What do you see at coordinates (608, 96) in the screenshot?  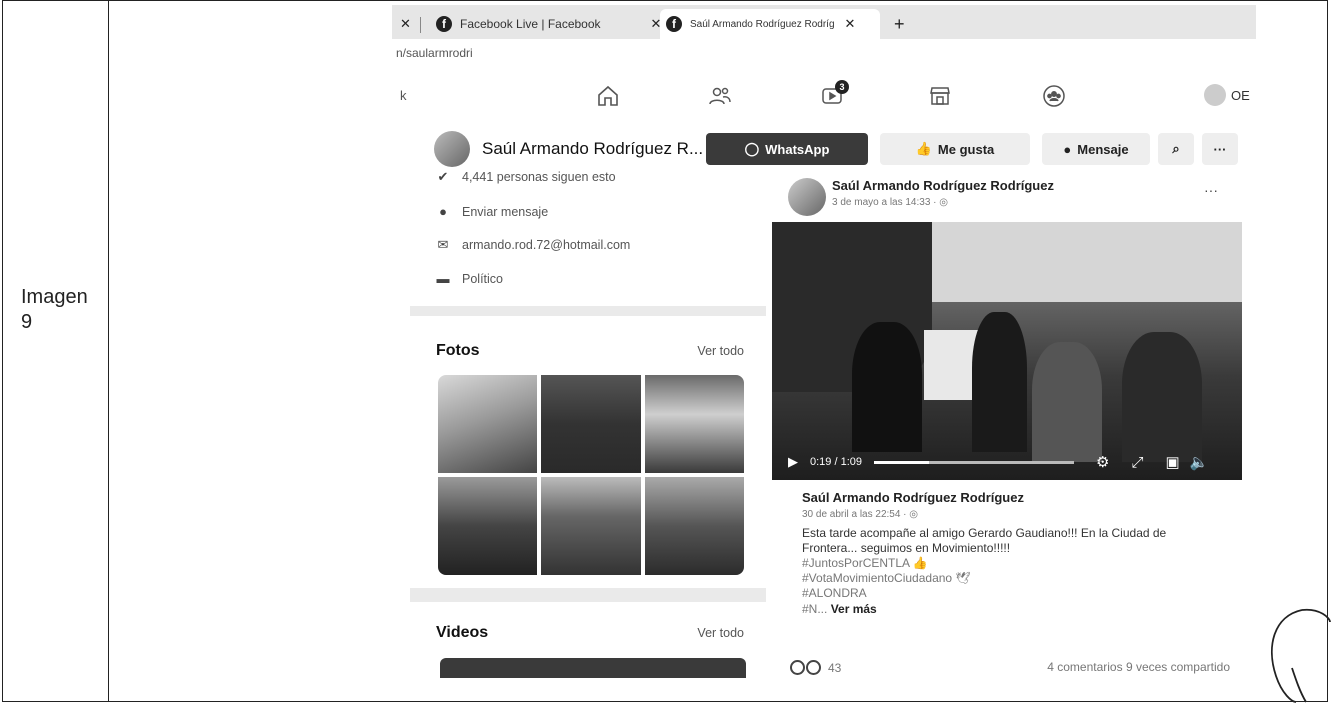 I see `home-icon` at bounding box center [608, 96].